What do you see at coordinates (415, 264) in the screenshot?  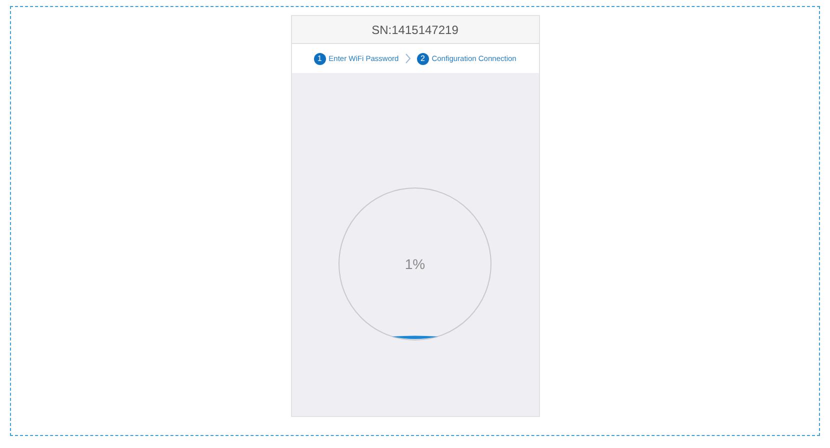 I see `progress-percentage: 1%` at bounding box center [415, 264].